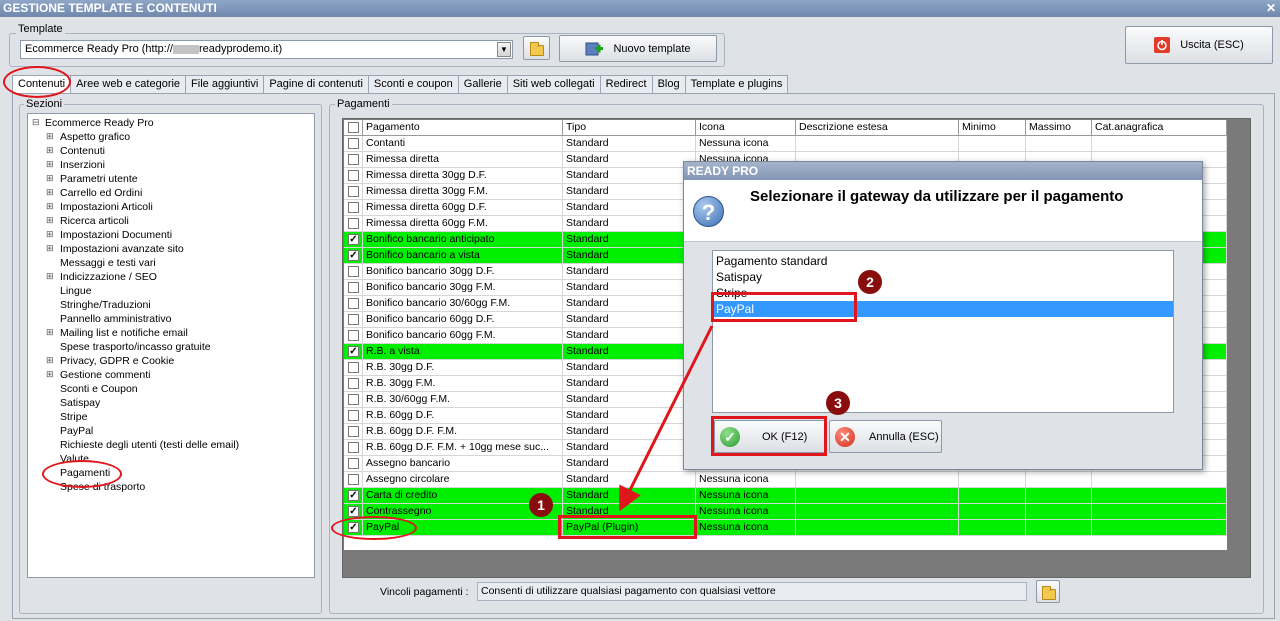  I want to click on header-check, so click(353, 128).